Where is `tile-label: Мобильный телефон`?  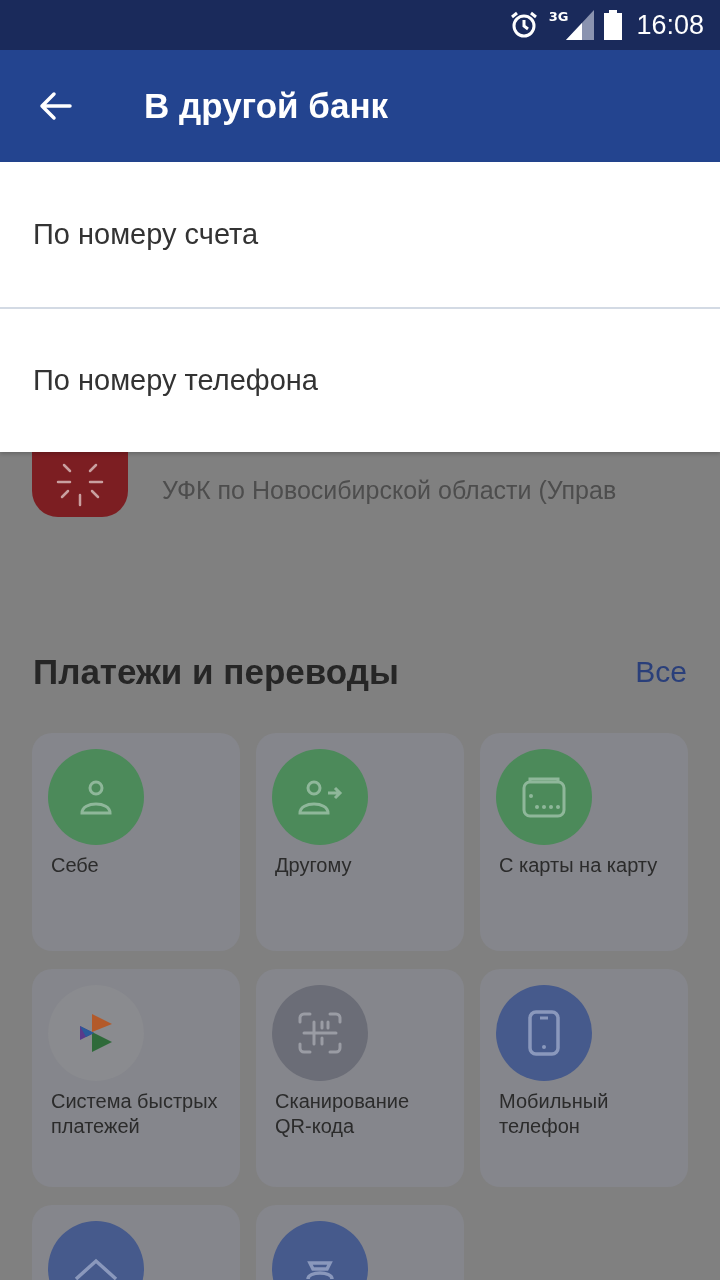
tile-label: Мобильный телефон is located at coordinates (554, 1114).